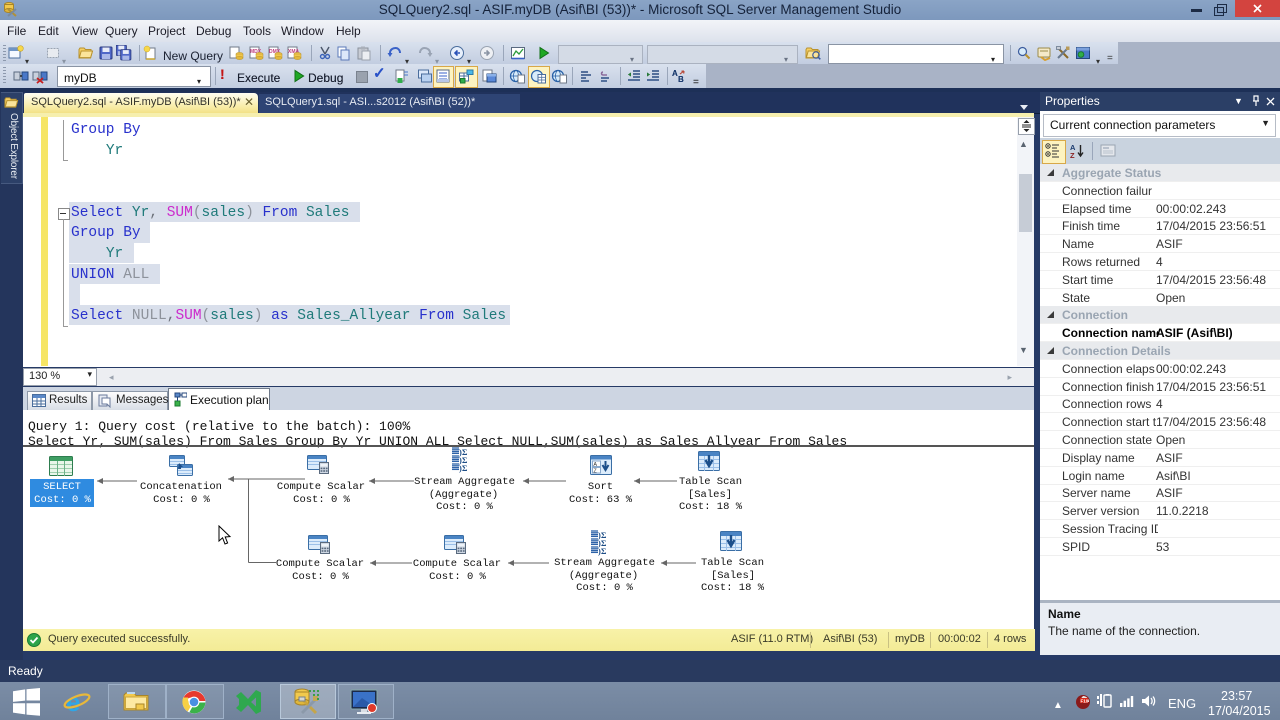 The height and width of the screenshot is (720, 1280). Describe the element at coordinates (1085, 701) in the screenshot. I see `svg-text: F10` at that location.